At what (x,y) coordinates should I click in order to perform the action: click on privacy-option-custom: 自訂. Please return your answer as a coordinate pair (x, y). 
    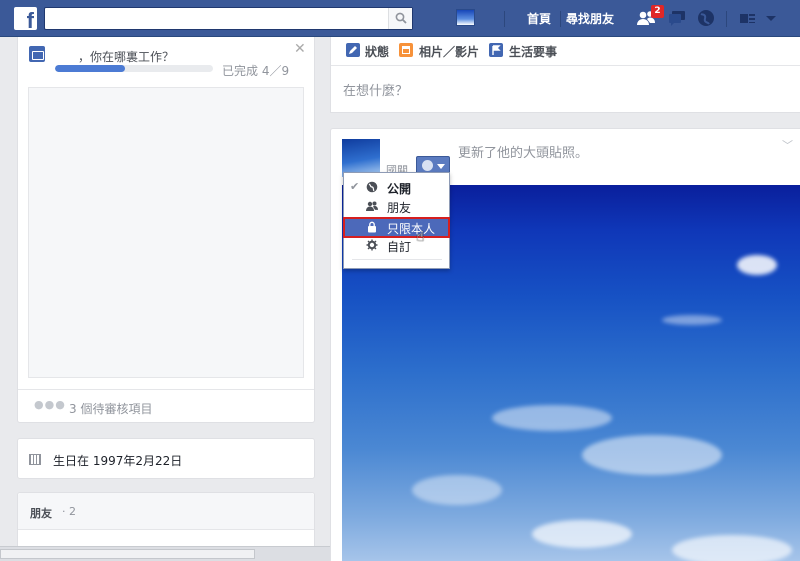
    Looking at the image, I should click on (396, 245).